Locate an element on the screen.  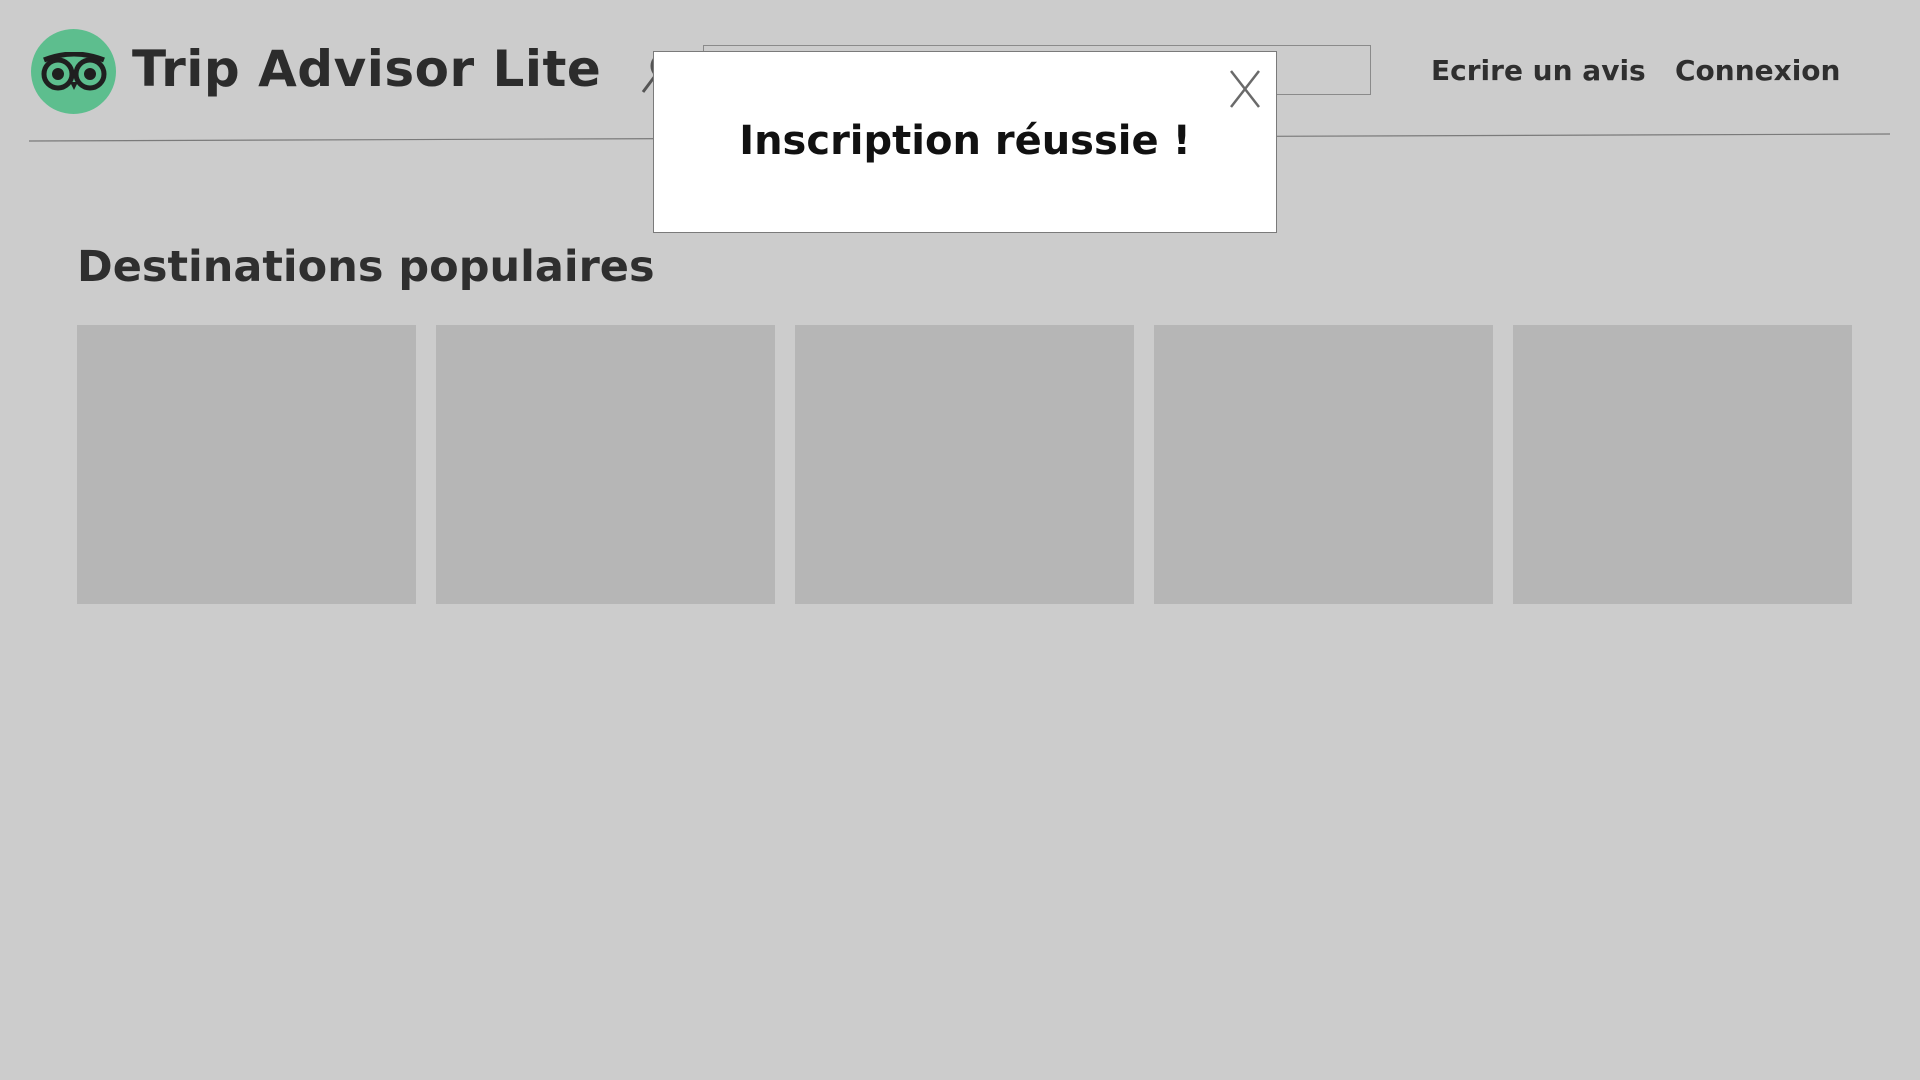
modal-message: Inscription réussie ! is located at coordinates (965, 141).